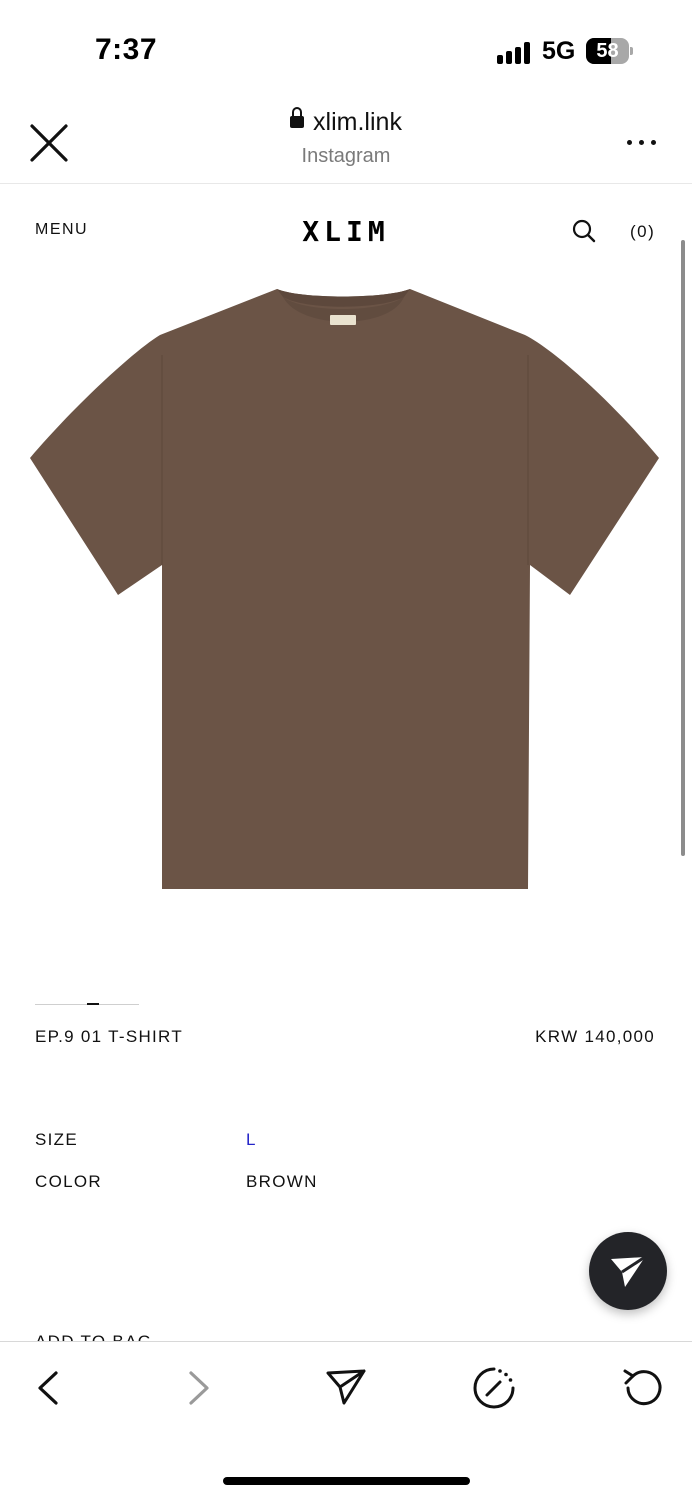  What do you see at coordinates (595, 1036) in the screenshot?
I see `product-price: KRW 140,000` at bounding box center [595, 1036].